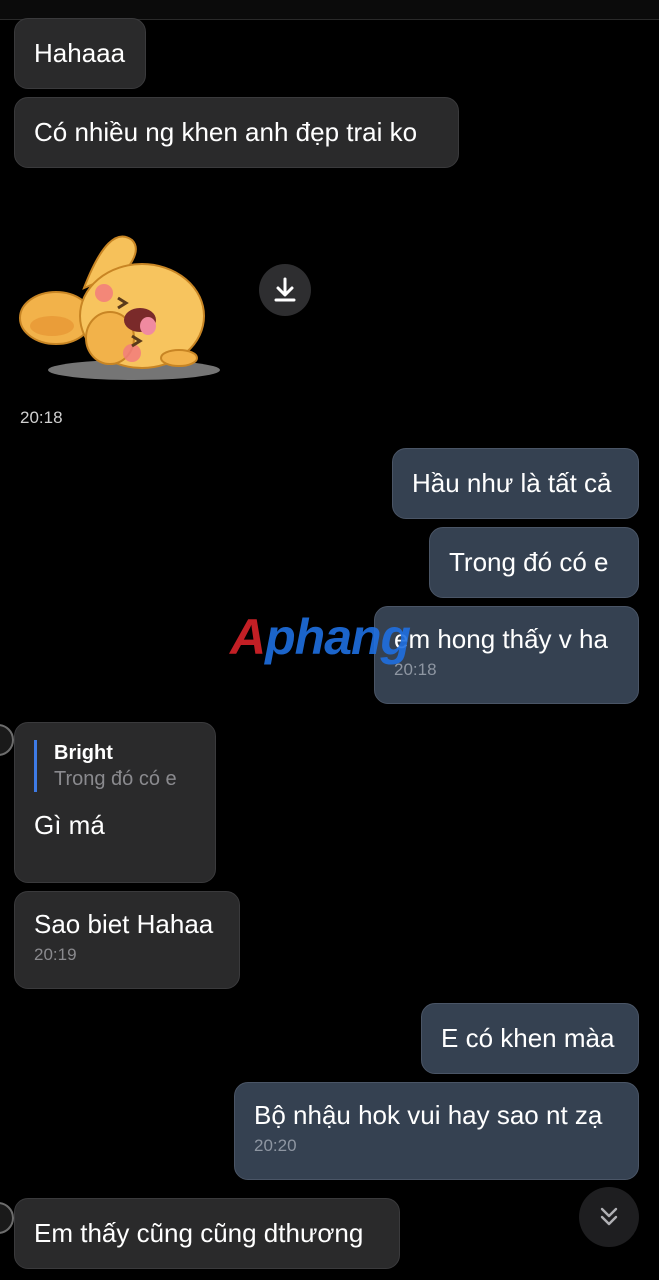 The image size is (659, 1280). What do you see at coordinates (428, 1115) in the screenshot?
I see `message-text: Bộ nhậu hok vui hay sao nt zạ` at bounding box center [428, 1115].